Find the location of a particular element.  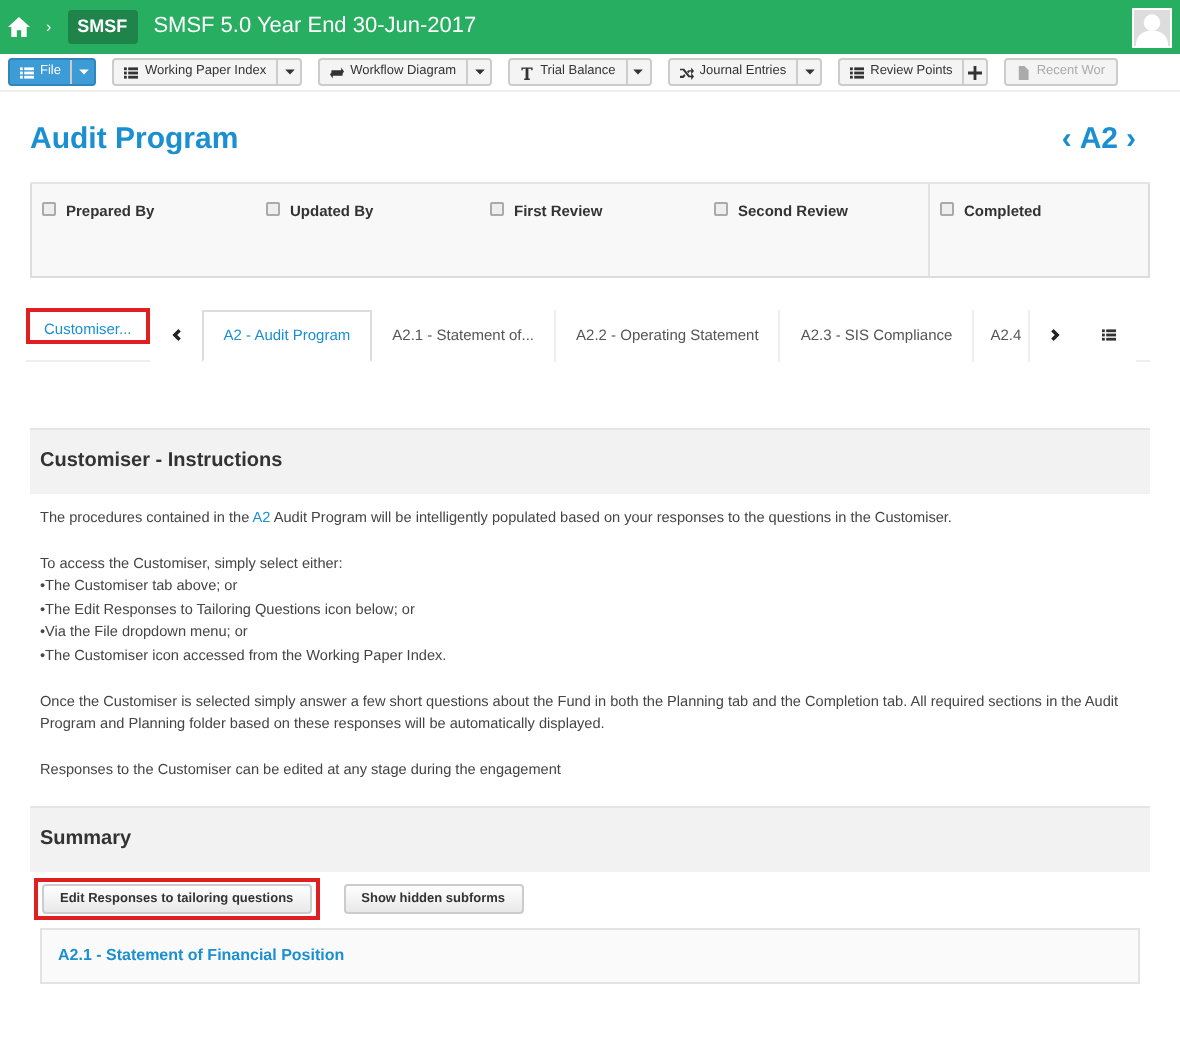

app-badge: SMSF is located at coordinates (102, 27).